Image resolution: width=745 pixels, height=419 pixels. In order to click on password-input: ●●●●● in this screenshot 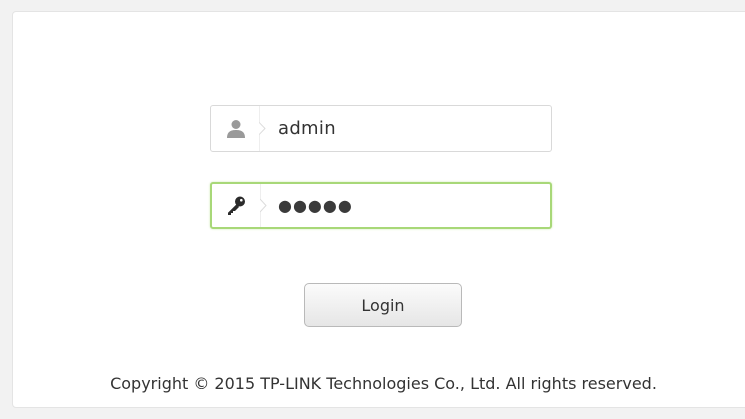, I will do `click(315, 205)`.